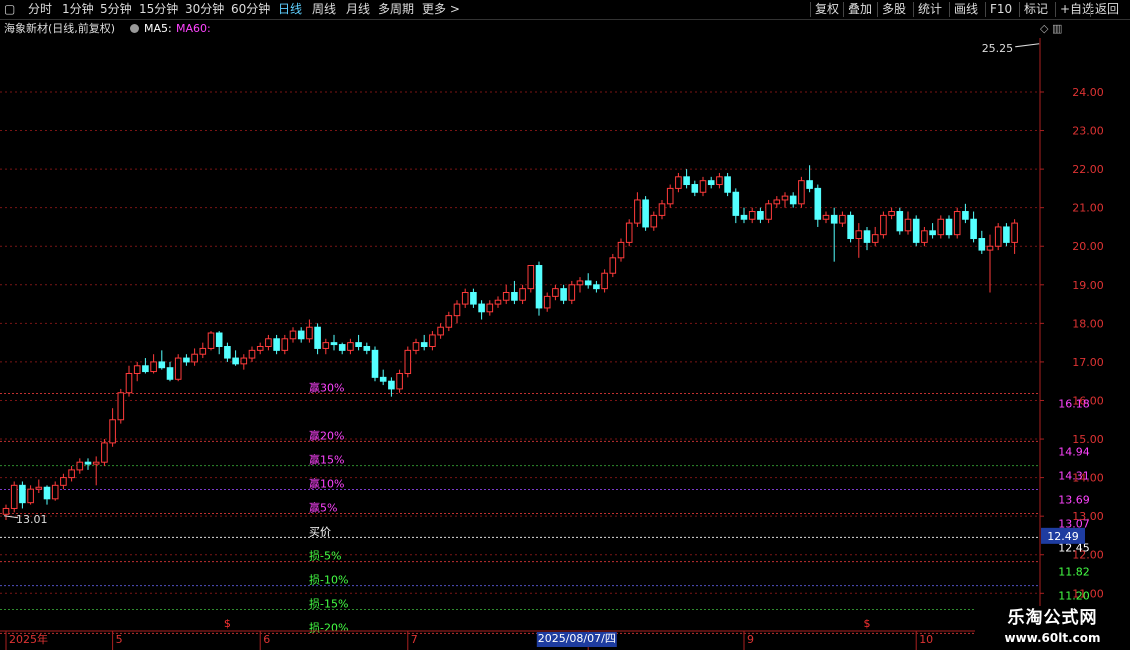 The height and width of the screenshot is (650, 1130). Describe the element at coordinates (1074, 451) in the screenshot. I see `level-value: 14.94` at that location.